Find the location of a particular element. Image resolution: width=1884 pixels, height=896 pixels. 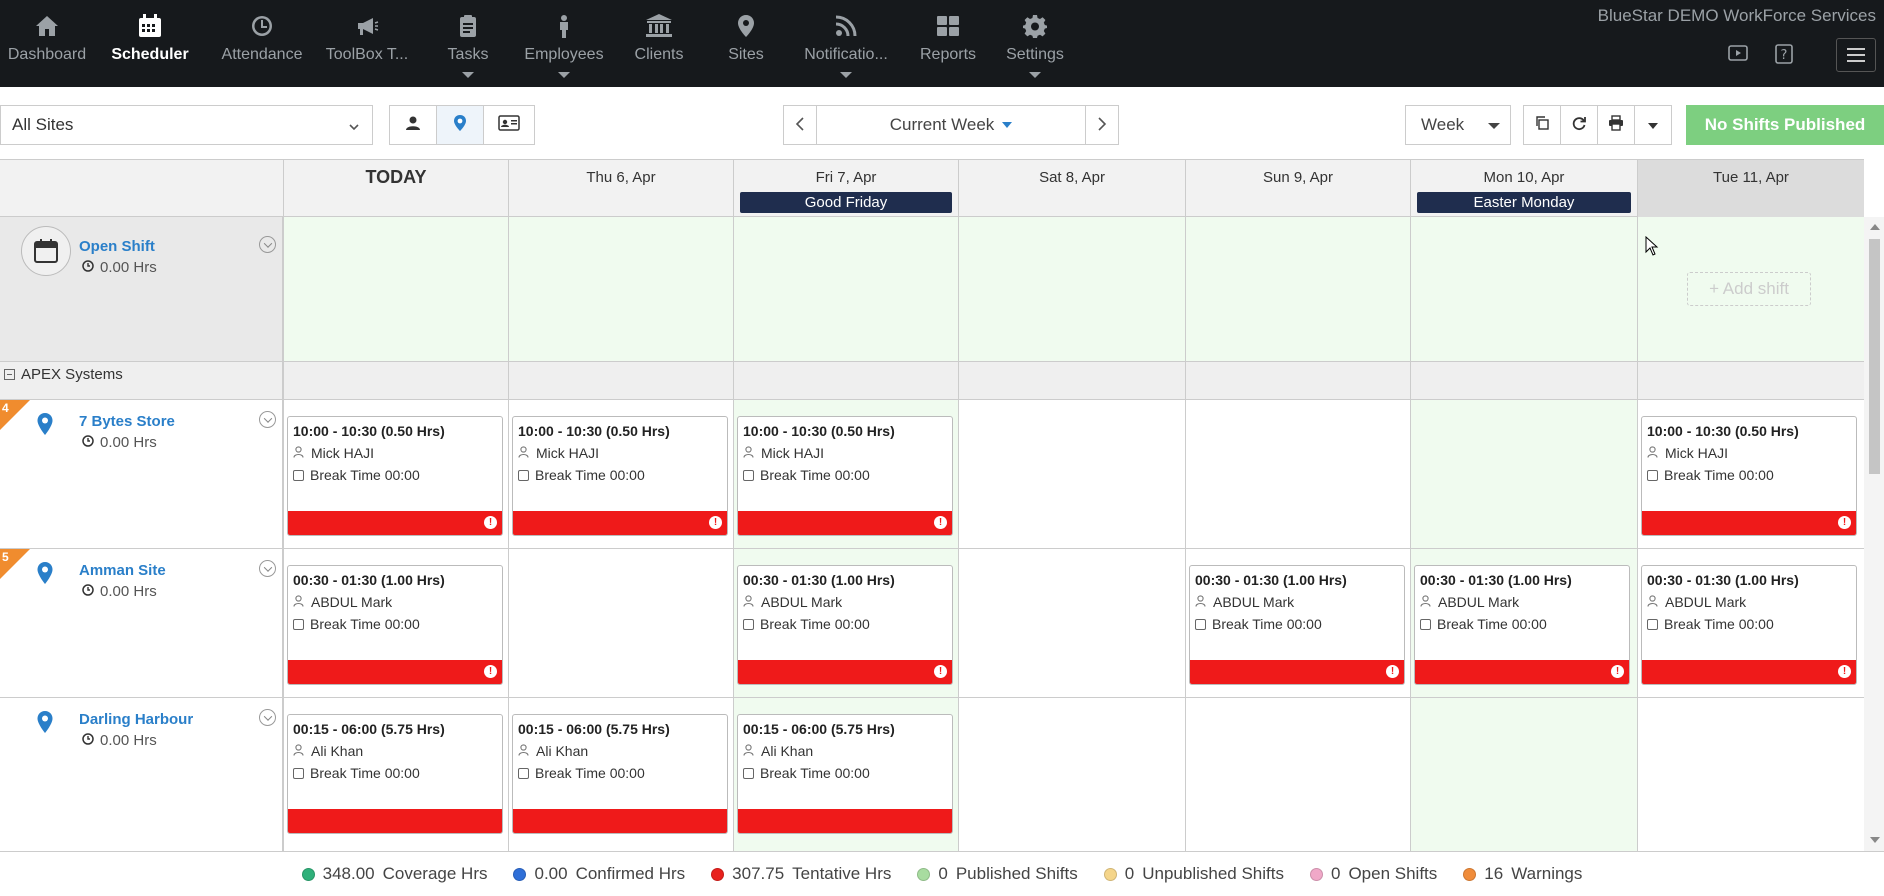

scroll-thumb is located at coordinates (1874, 356).